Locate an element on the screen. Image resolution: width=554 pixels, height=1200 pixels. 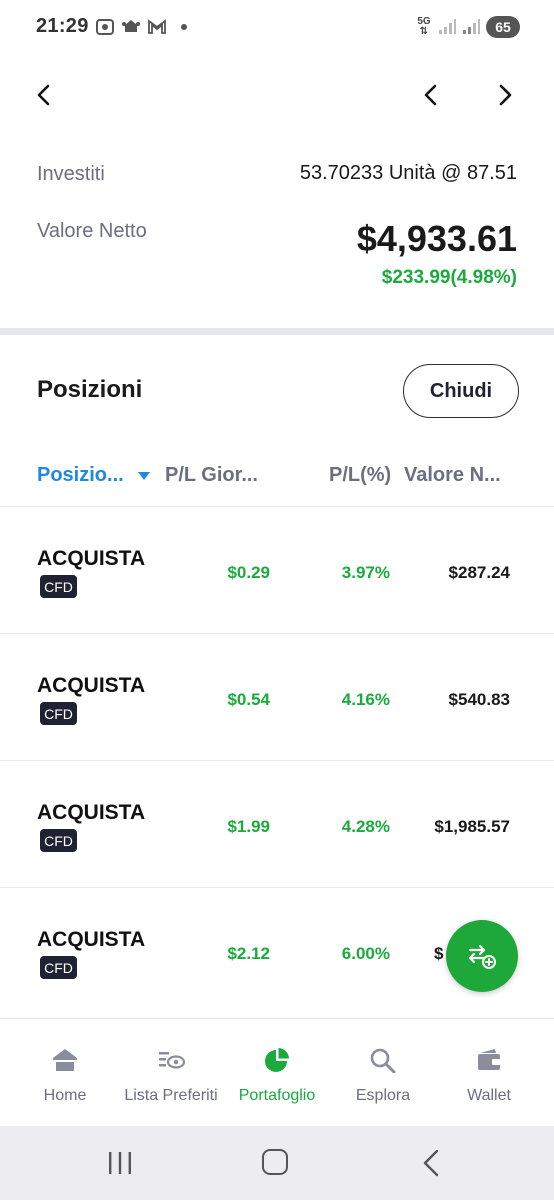
nav-item-explore: Esplora is located at coordinates (383, 1073).